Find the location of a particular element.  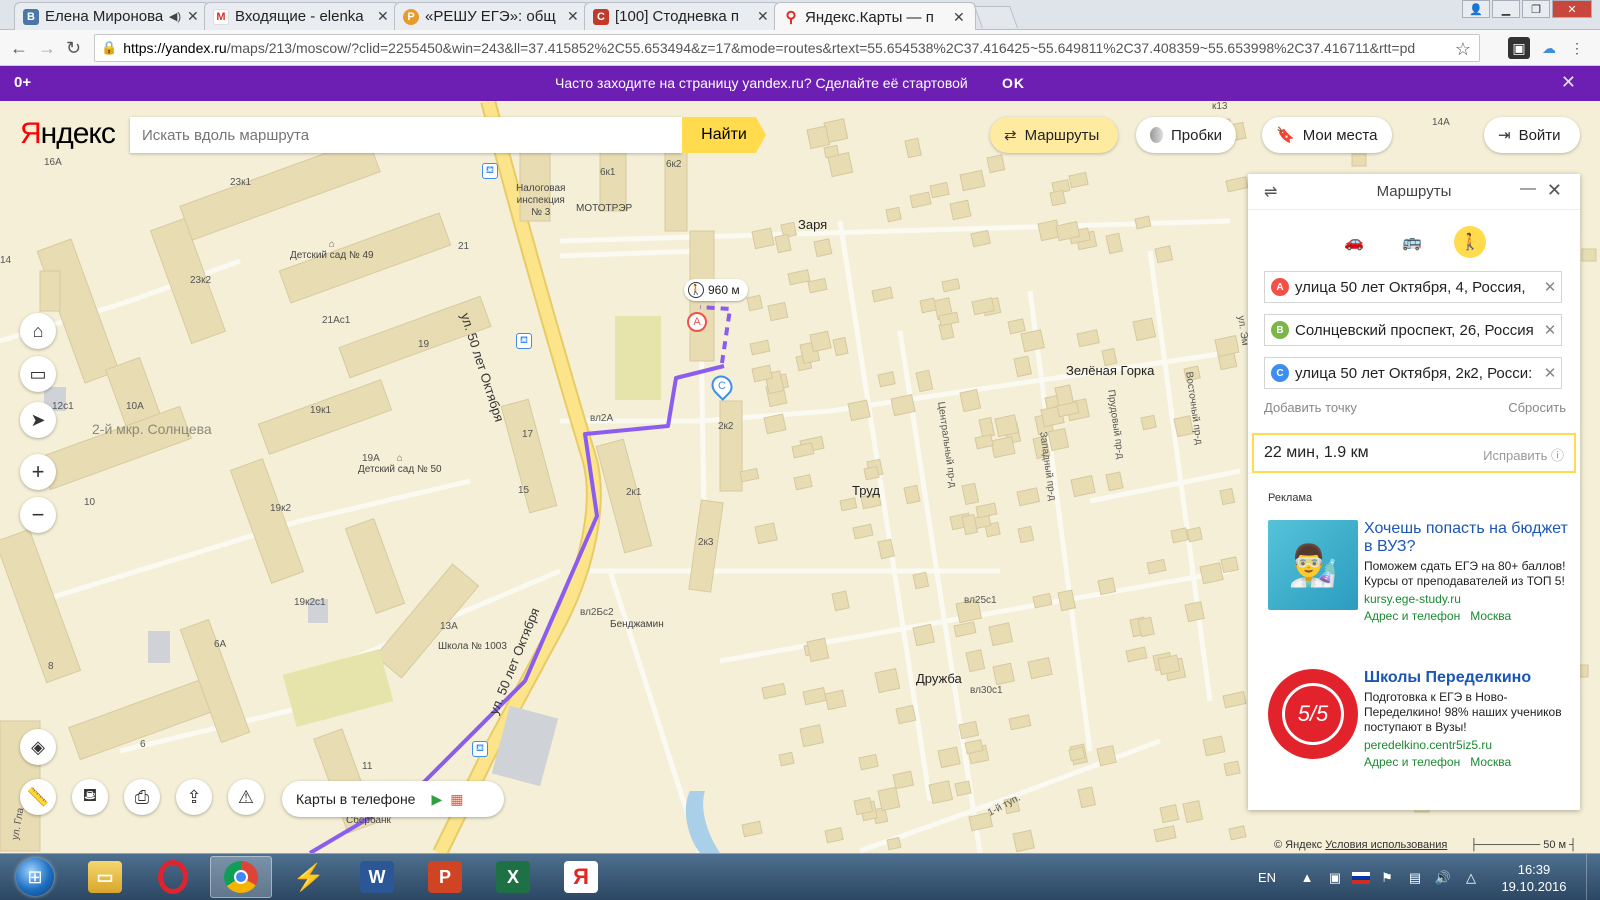

login-button: ⇥ Войти is located at coordinates (1532, 135).